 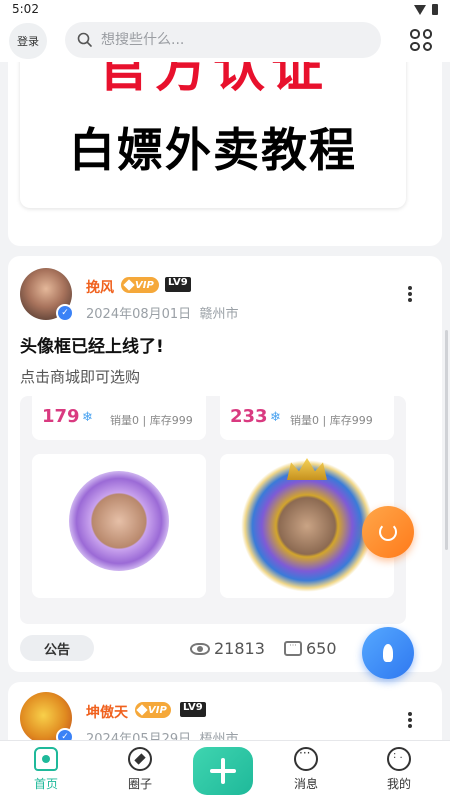 What do you see at coordinates (398, 784) in the screenshot?
I see `tab-label: 我的` at bounding box center [398, 784].